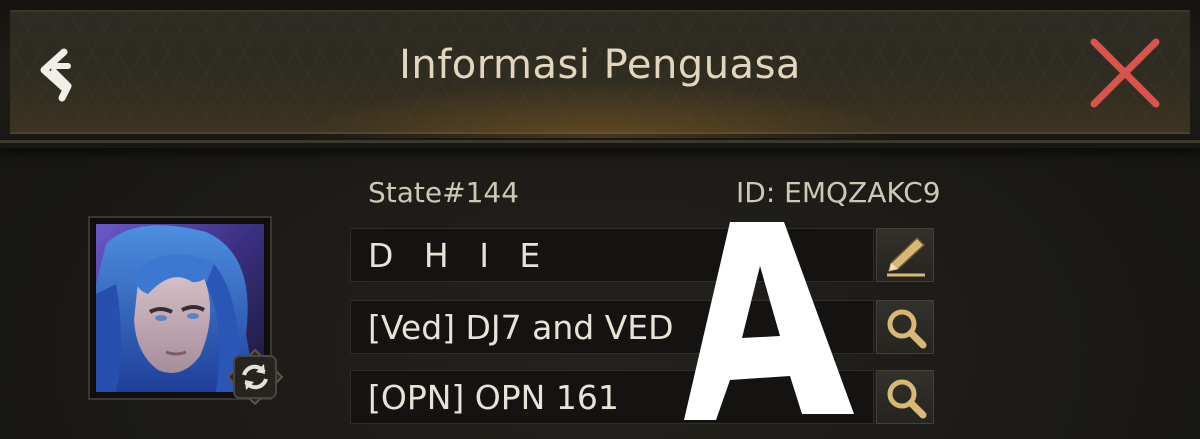 Image resolution: width=1200 pixels, height=439 pixels. I want to click on close-x-icon, so click(1125, 73).